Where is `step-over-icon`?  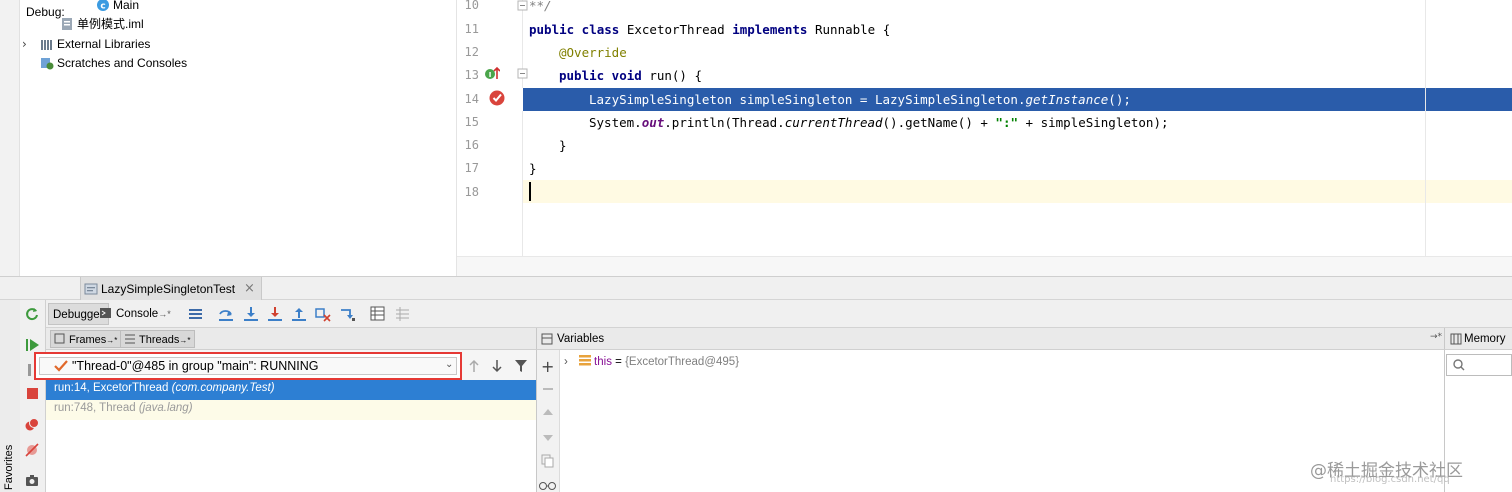
step-over-icon is located at coordinates (226, 314).